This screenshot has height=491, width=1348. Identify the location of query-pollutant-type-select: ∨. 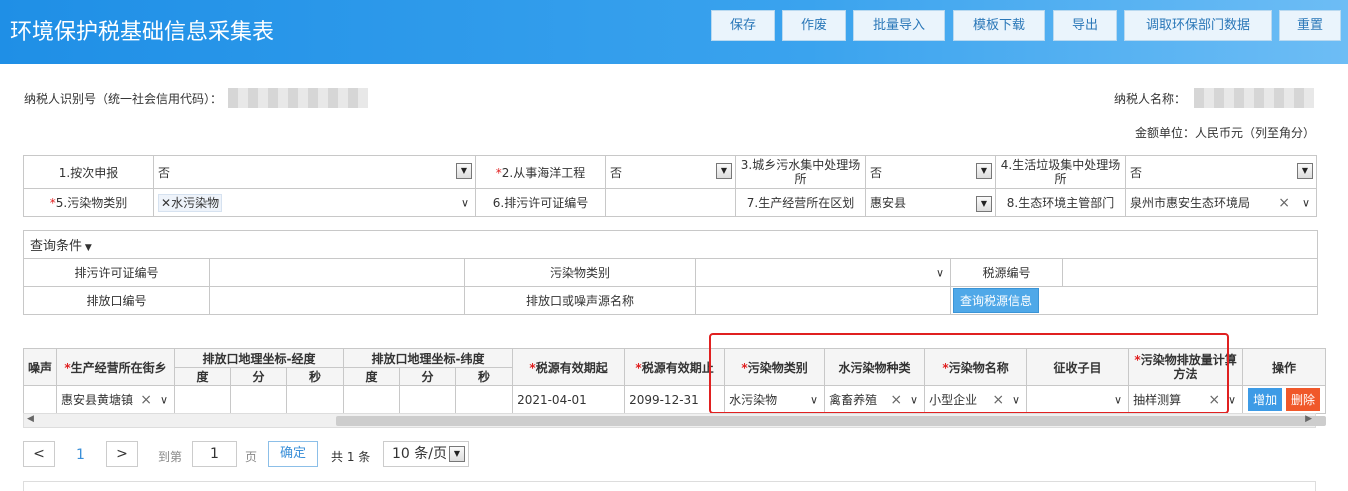
(823, 272).